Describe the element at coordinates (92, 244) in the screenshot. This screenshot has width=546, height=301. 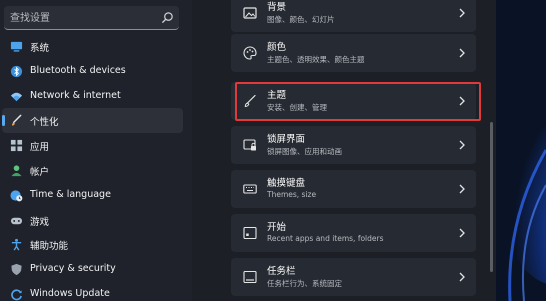
I see `sidebar-item-accessibility: 辅助功能` at that location.